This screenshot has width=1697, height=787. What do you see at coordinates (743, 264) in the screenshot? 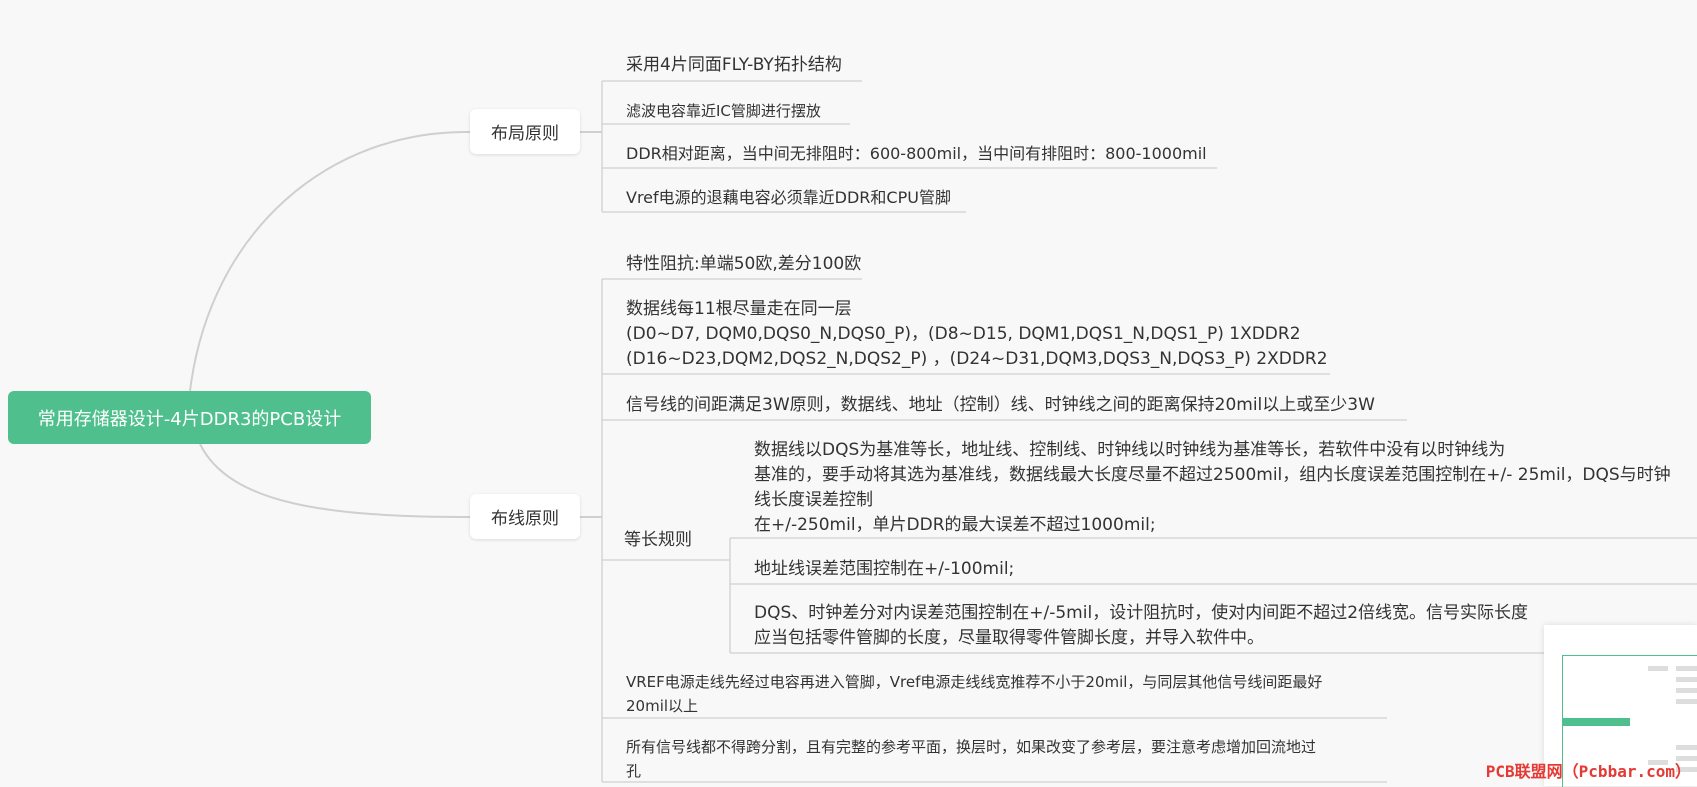
I see `routing-item-impedance: 特性阻抗:单端50欧,差分100欧` at bounding box center [743, 264].